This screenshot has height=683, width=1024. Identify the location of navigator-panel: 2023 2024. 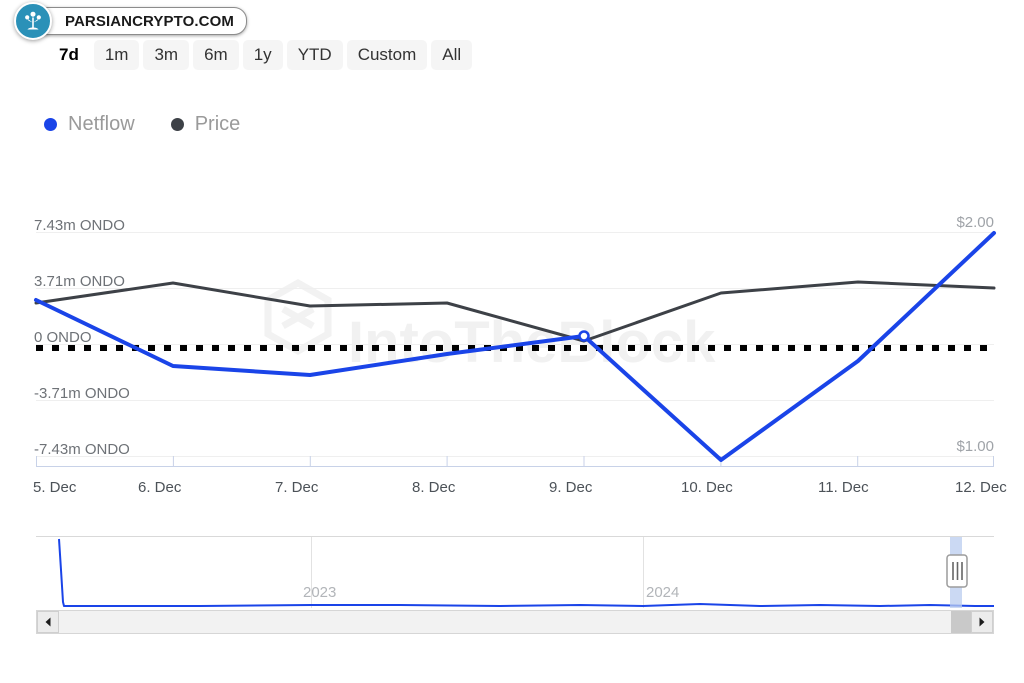
(515, 572).